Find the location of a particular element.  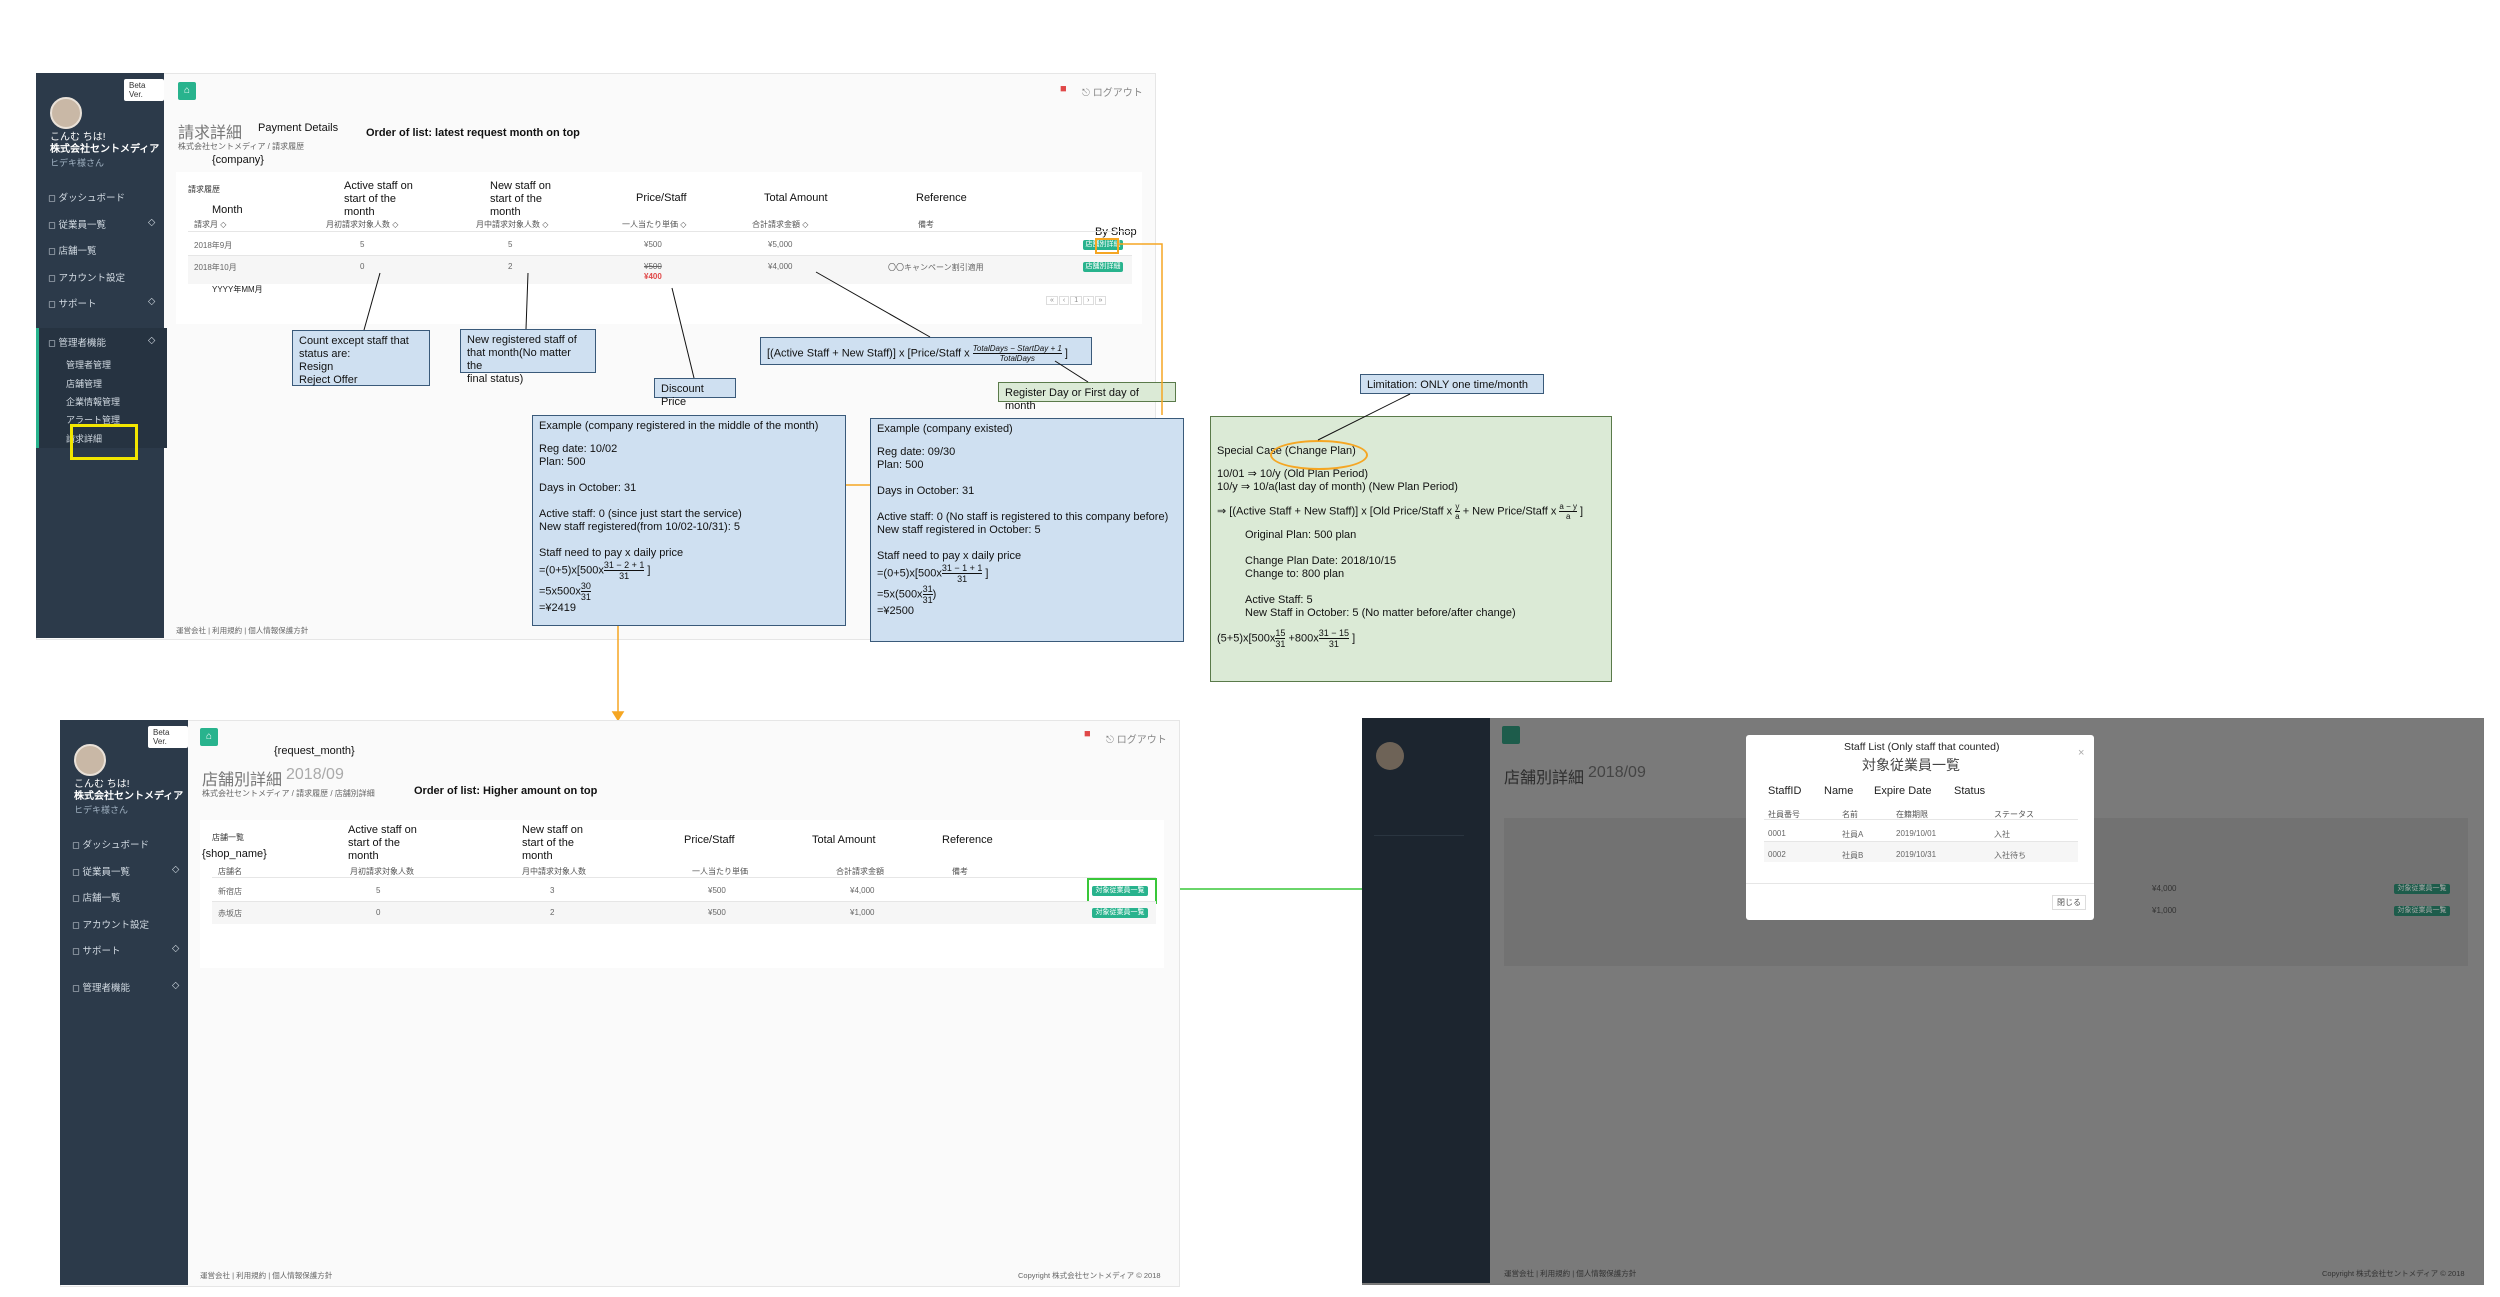

modal-footer-divider is located at coordinates (1920, 883).